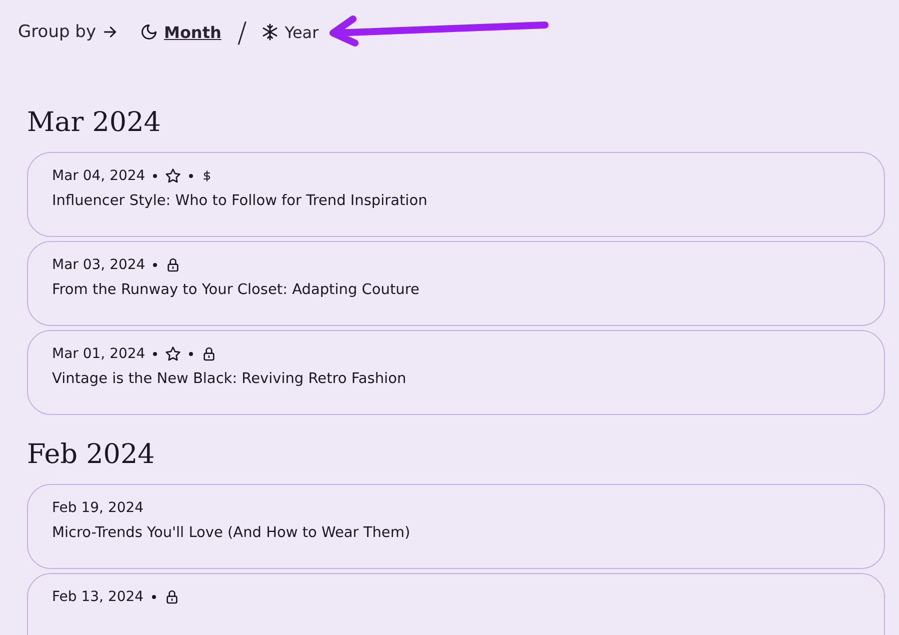 This screenshot has width=899, height=635. Describe the element at coordinates (91, 454) in the screenshot. I see `month-heading: Feb 2024` at that location.